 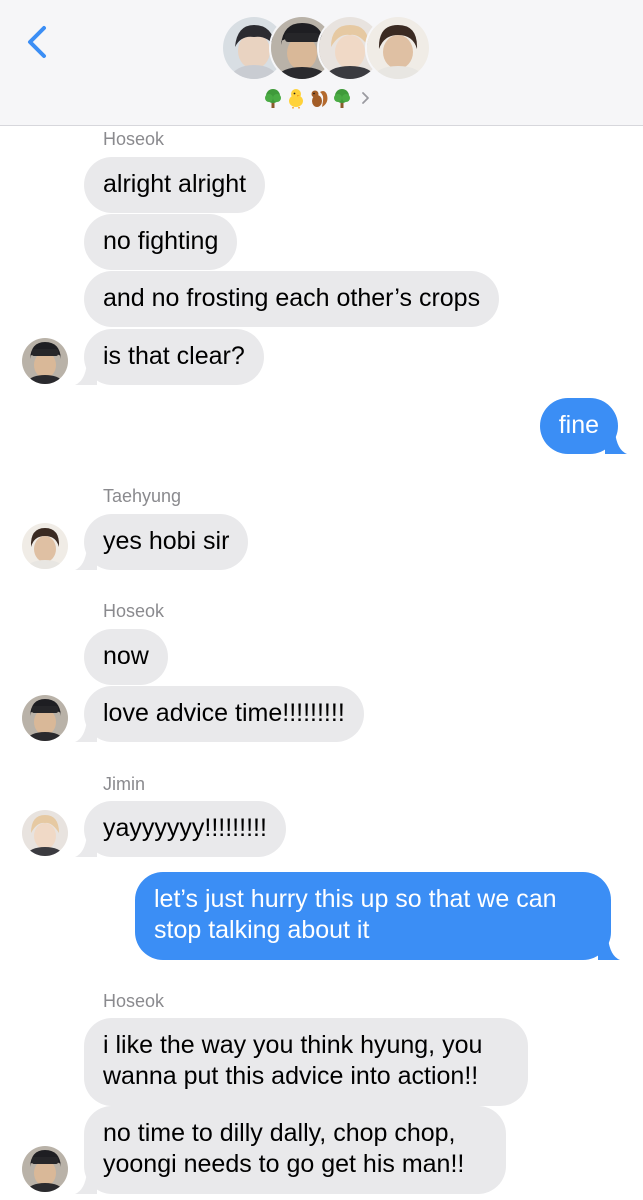 I want to click on message-text: is that clear?, so click(x=174, y=356).